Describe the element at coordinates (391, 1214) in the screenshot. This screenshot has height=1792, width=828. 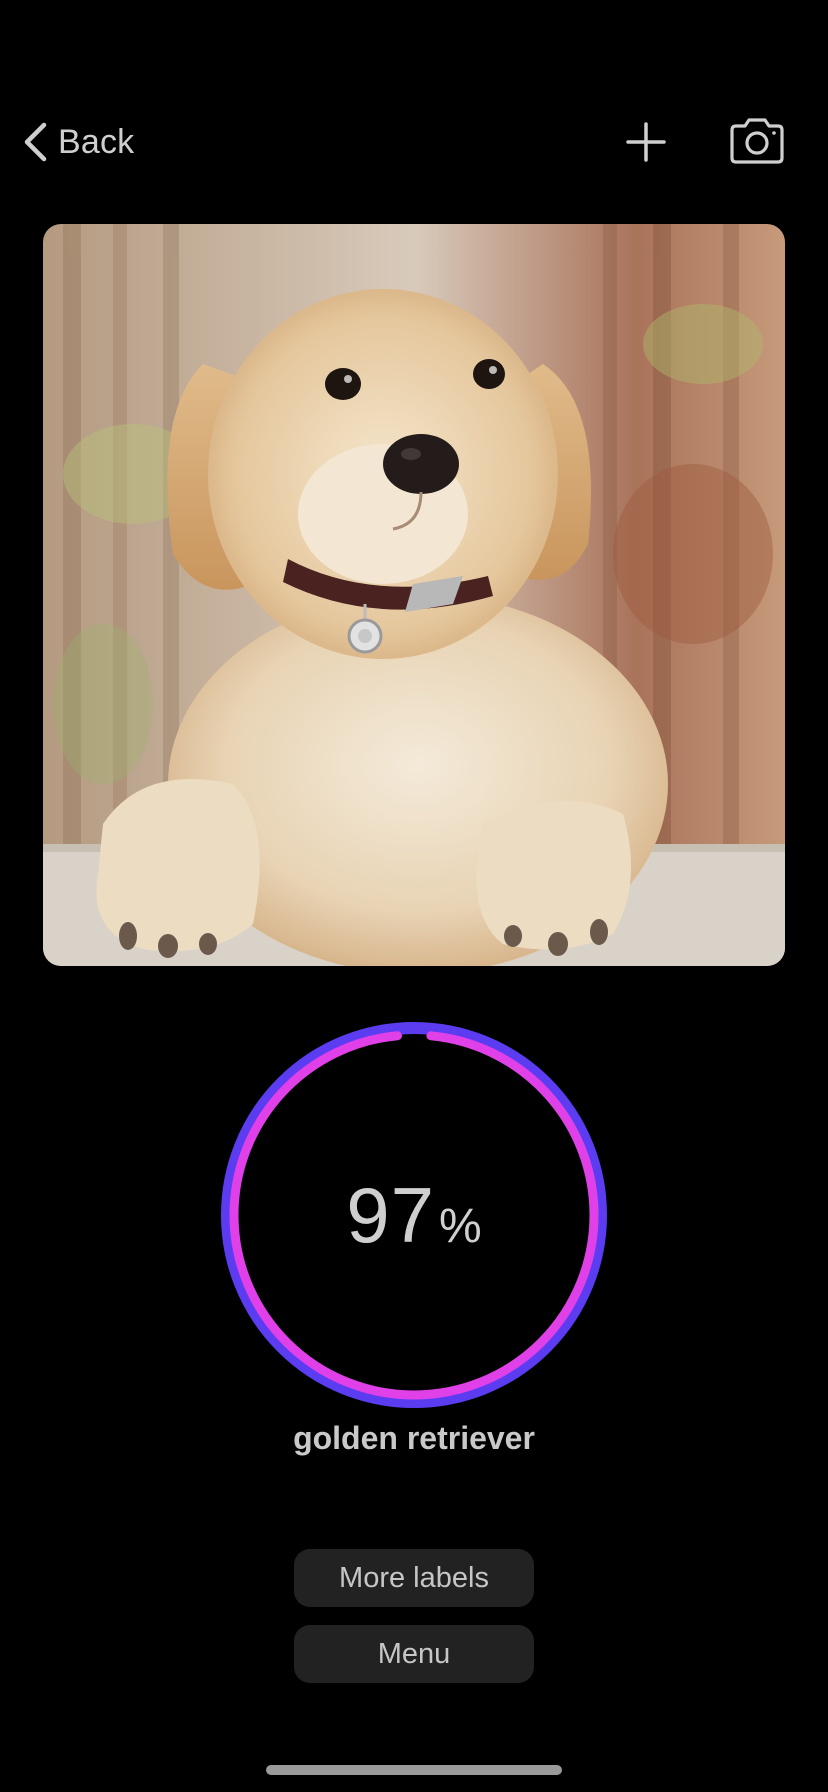
I see `confidence-value: 97` at that location.